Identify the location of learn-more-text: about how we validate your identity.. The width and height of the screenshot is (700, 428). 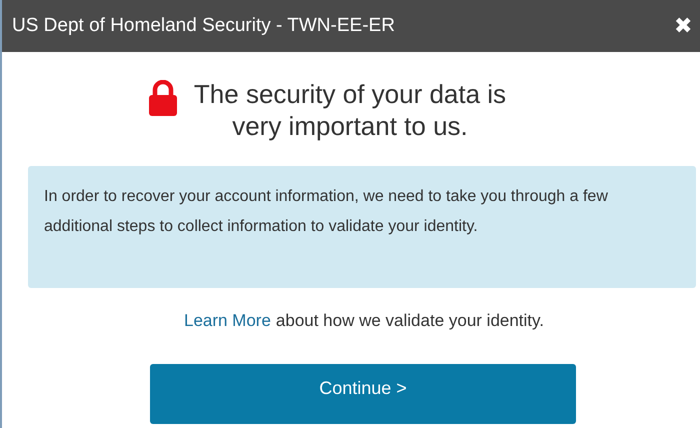
(410, 321).